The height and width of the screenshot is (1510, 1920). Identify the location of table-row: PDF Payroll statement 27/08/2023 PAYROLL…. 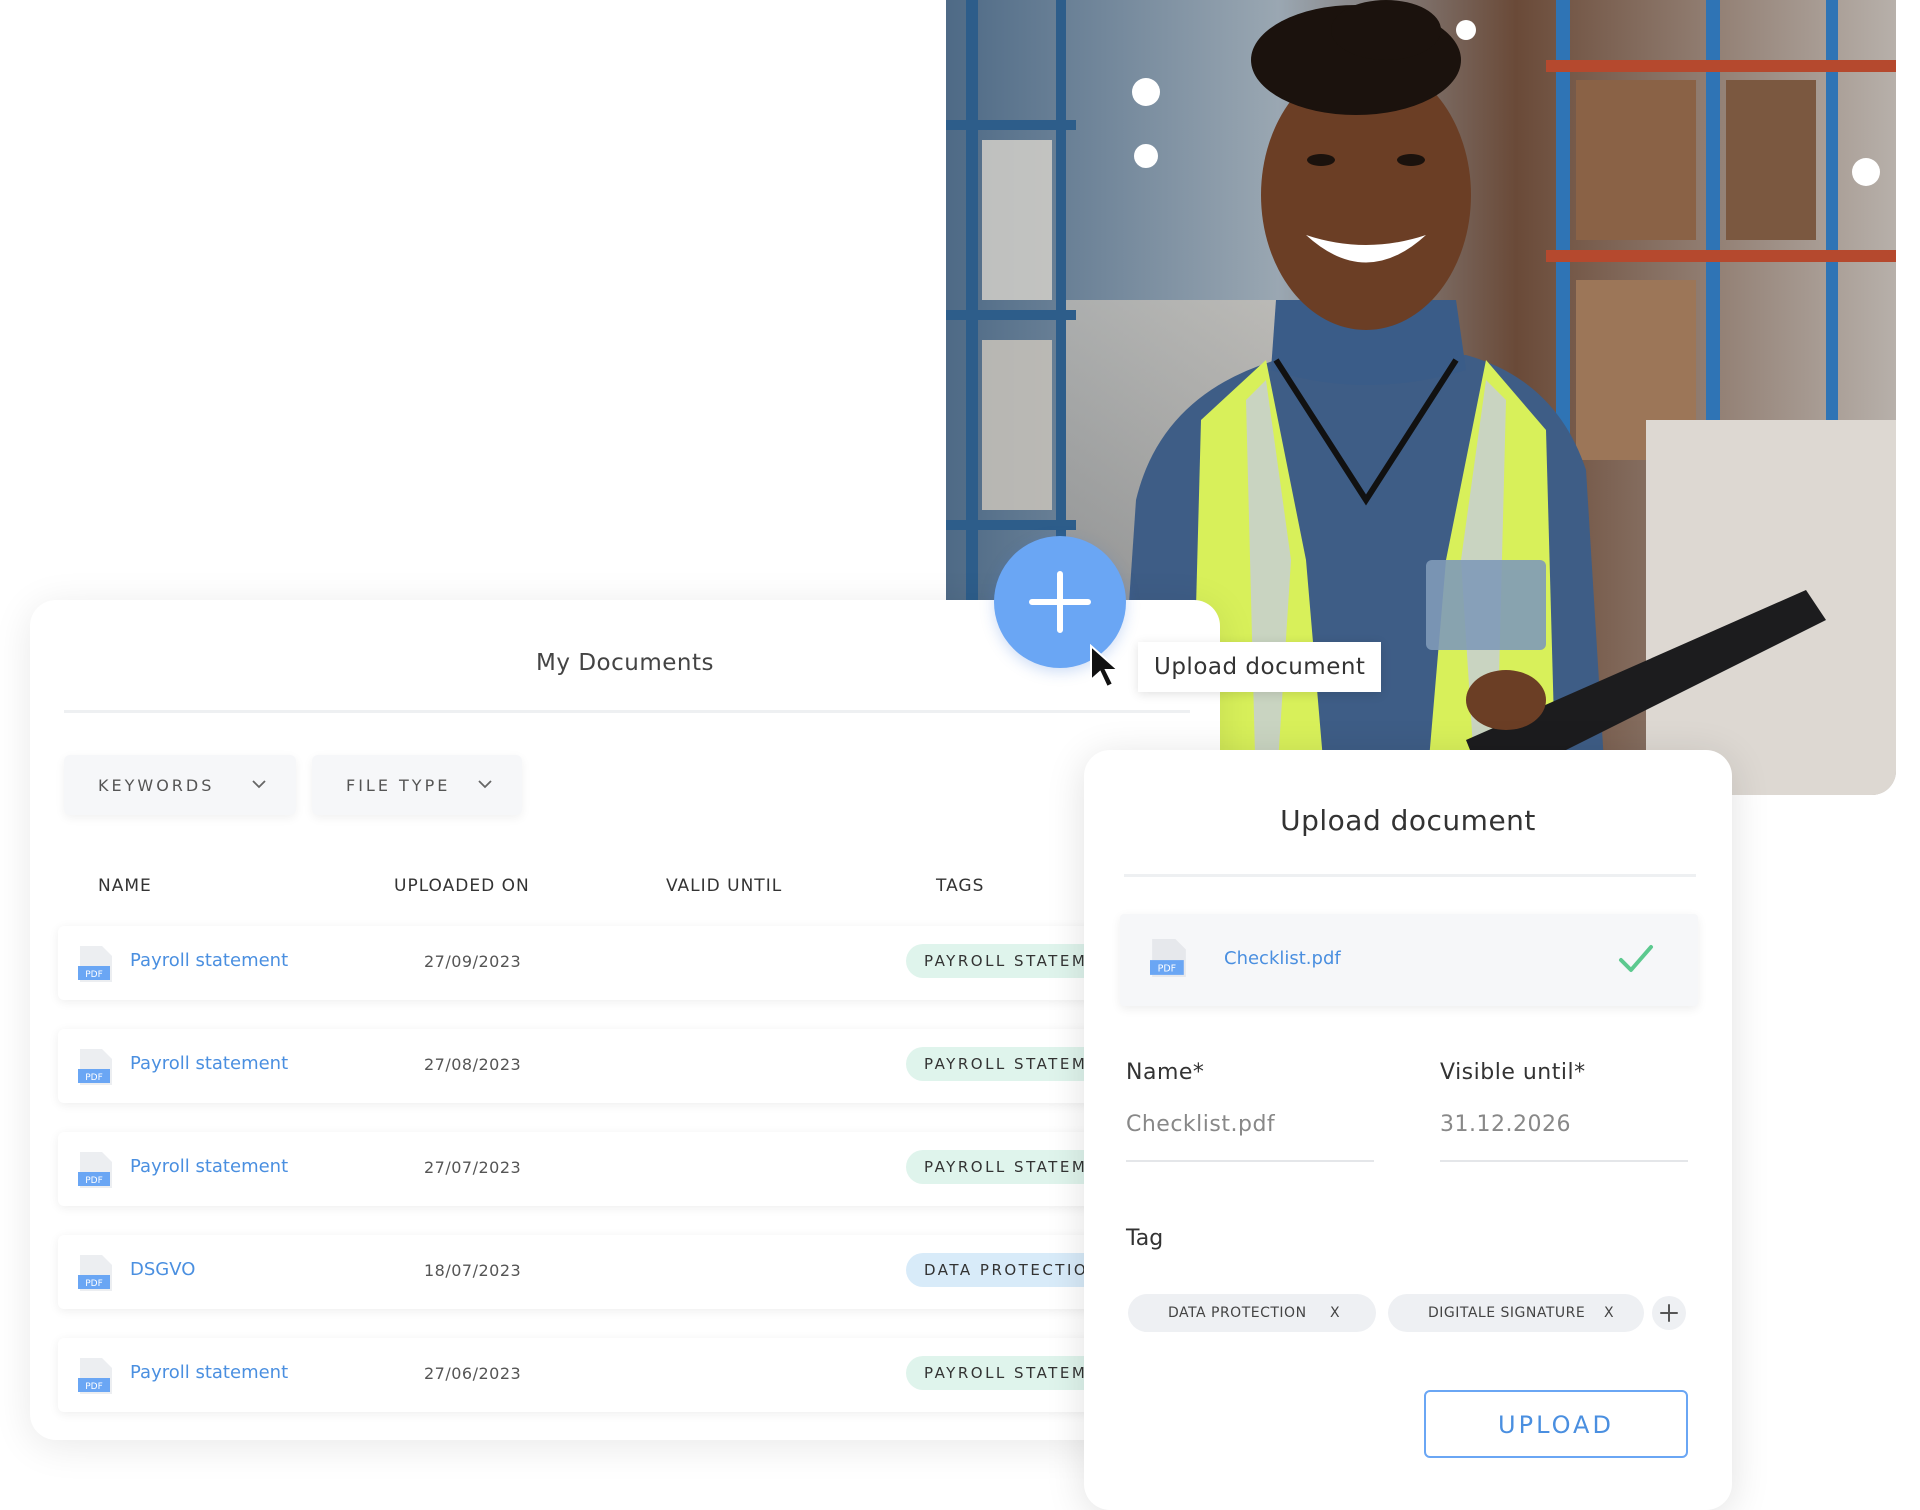
(594, 1066).